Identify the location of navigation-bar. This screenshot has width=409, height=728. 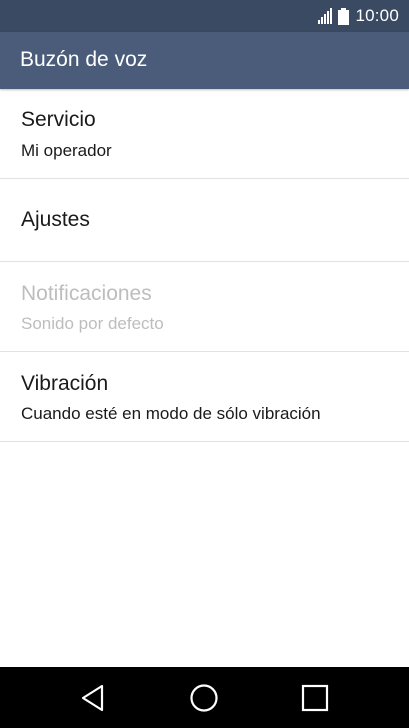
(204, 697).